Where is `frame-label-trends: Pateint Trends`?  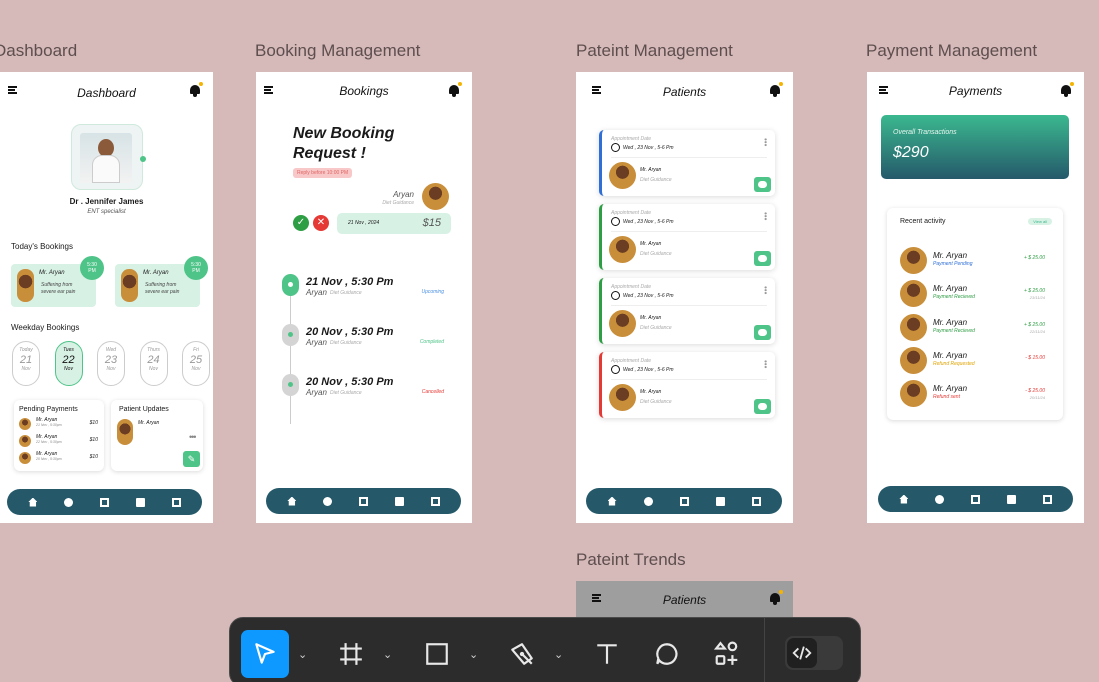 frame-label-trends: Pateint Trends is located at coordinates (631, 560).